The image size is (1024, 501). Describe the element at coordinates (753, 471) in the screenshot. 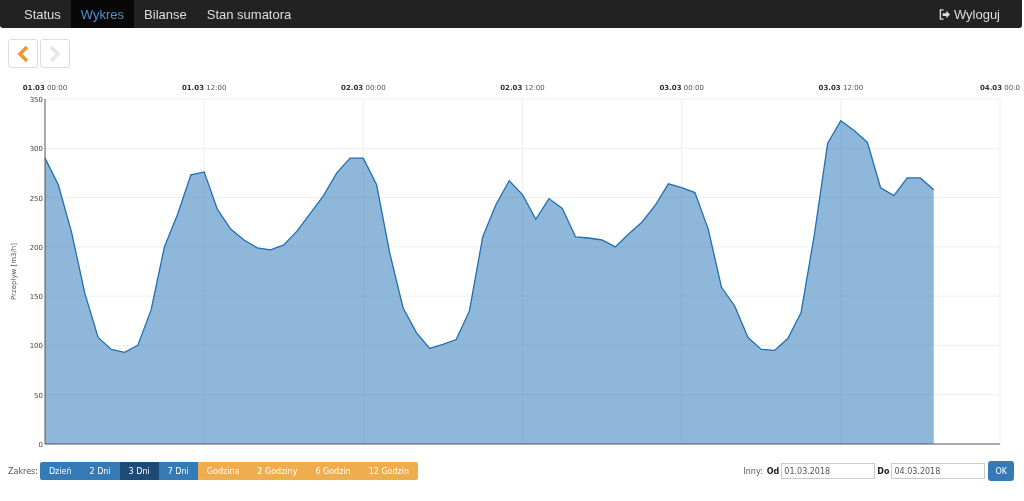

I see `custom-range-label: Inny:` at that location.